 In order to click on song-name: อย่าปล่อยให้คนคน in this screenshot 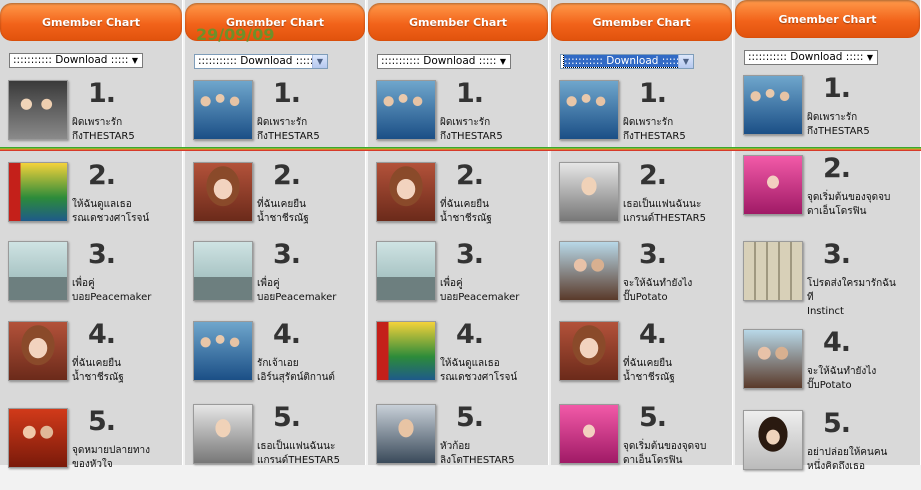, I will do `click(847, 452)`.